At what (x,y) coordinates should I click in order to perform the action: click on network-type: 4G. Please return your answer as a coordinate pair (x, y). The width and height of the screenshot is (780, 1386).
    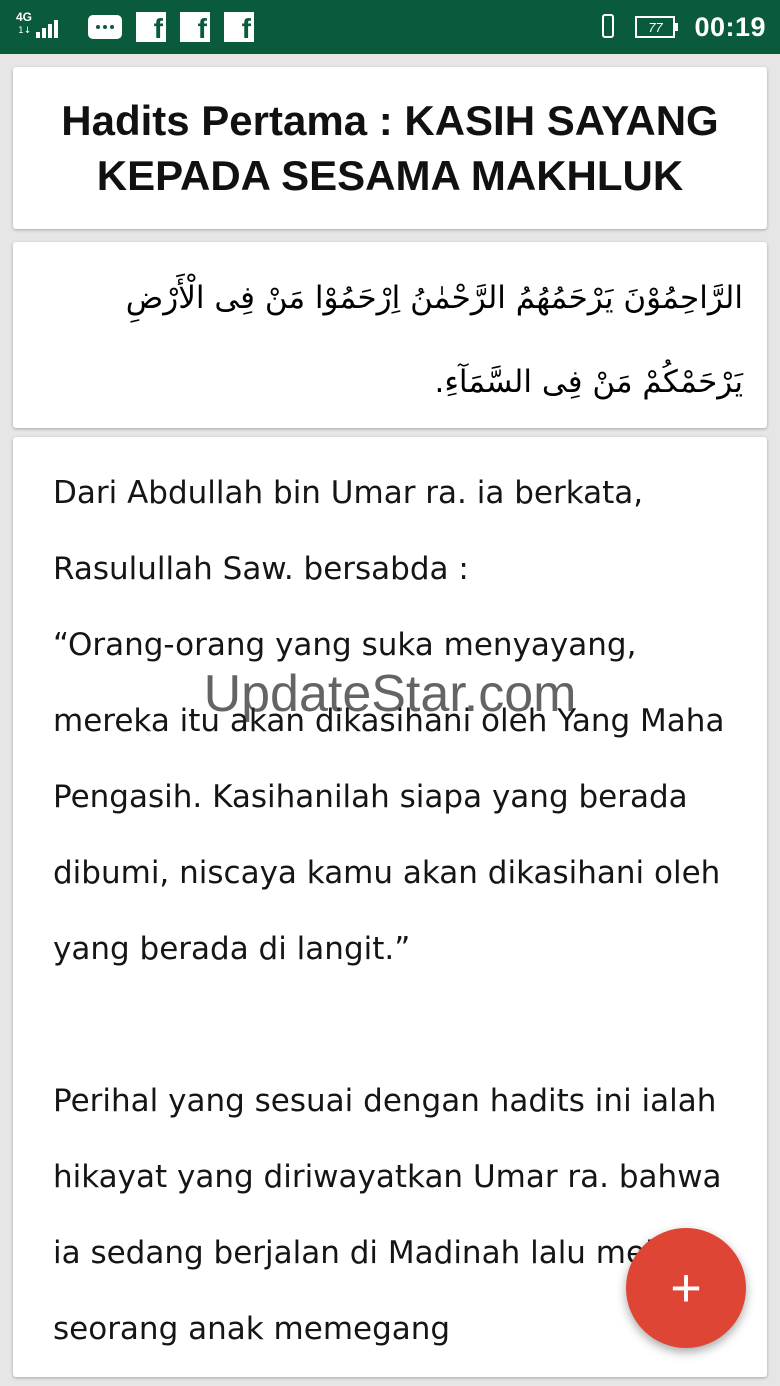
    Looking at the image, I should click on (24, 17).